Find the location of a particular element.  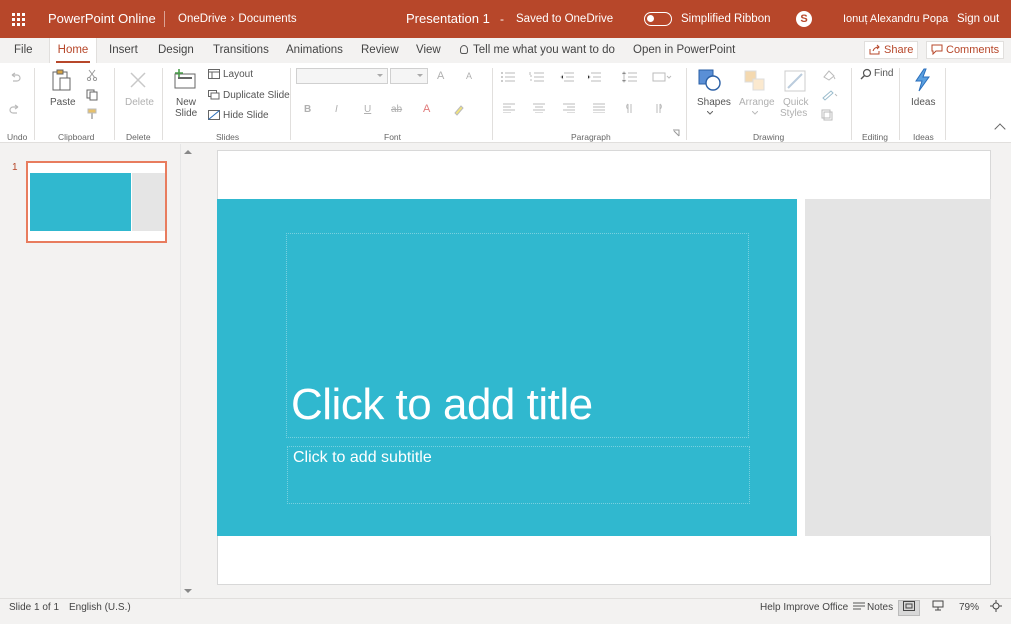

bullets-icon is located at coordinates (508, 77).